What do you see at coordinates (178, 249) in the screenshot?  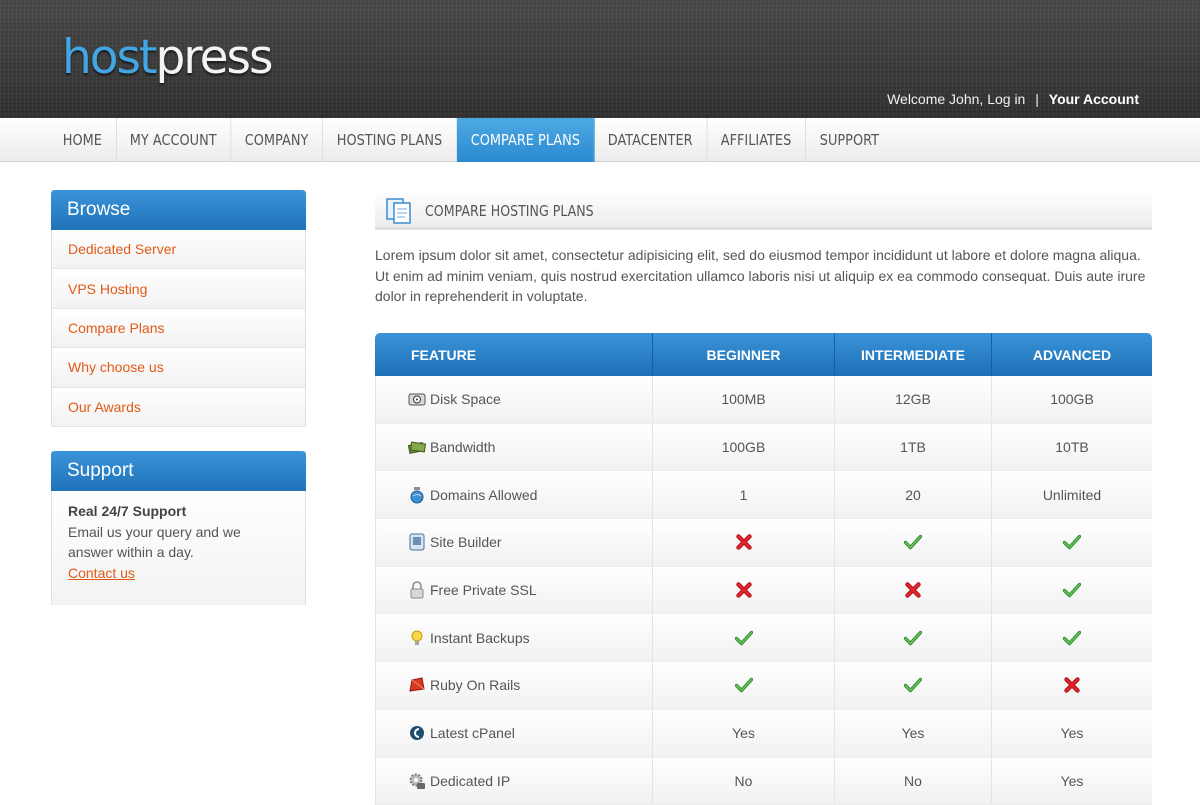 I see `browse-item-dedicated-server: Dedicated Server` at bounding box center [178, 249].